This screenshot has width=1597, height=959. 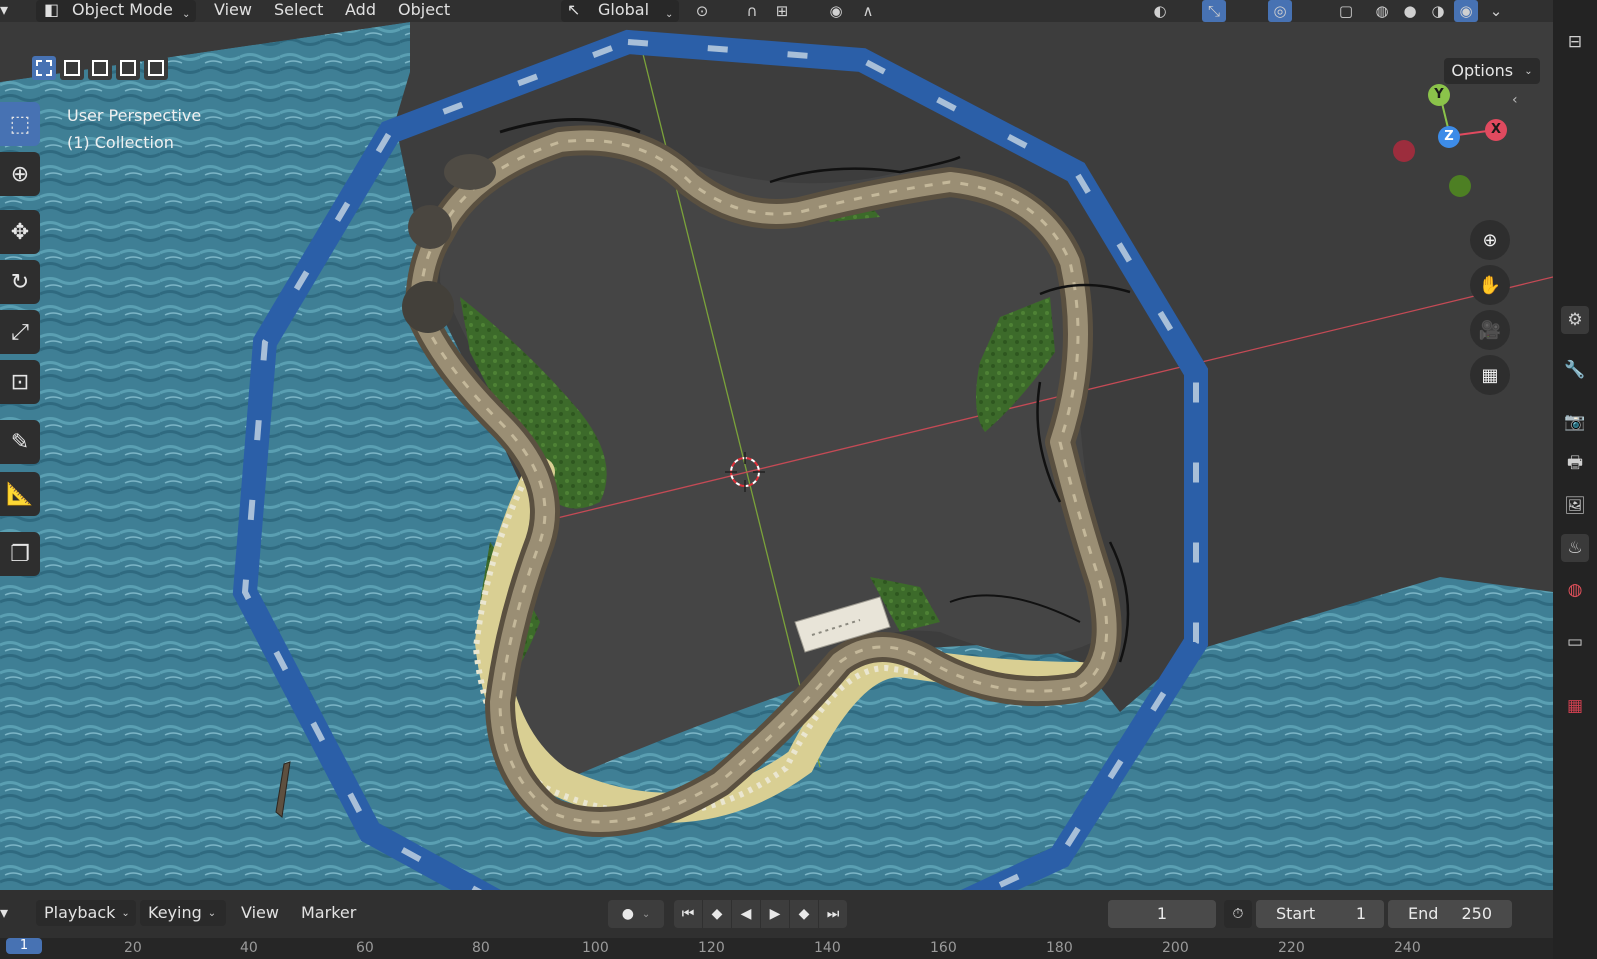 What do you see at coordinates (717, 914) in the screenshot?
I see `prev-keyframe-icon: ◆` at bounding box center [717, 914].